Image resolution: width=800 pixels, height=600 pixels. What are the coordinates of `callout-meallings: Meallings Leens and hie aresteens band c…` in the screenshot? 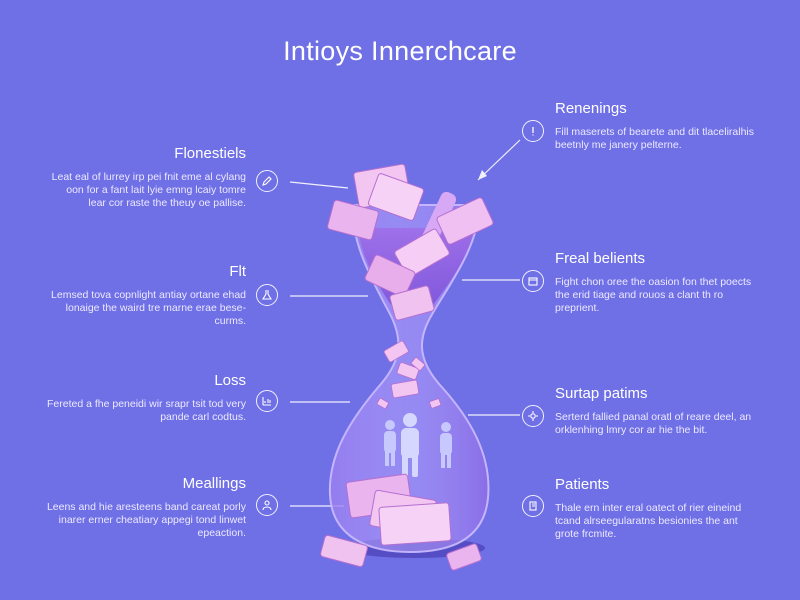 It's located at (146, 507).